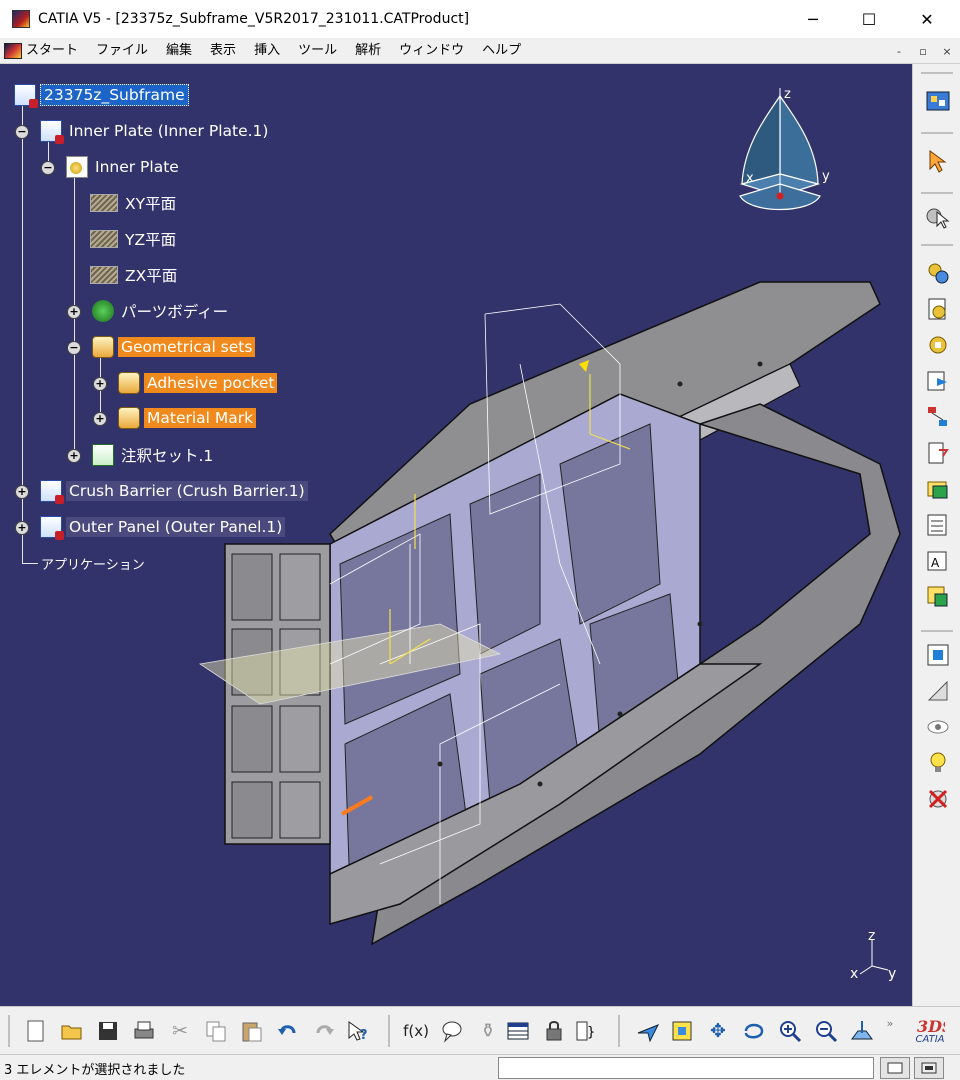 The width and height of the screenshot is (960, 1080). Describe the element at coordinates (938, 161) in the screenshot. I see `select-arrow-icon` at that location.